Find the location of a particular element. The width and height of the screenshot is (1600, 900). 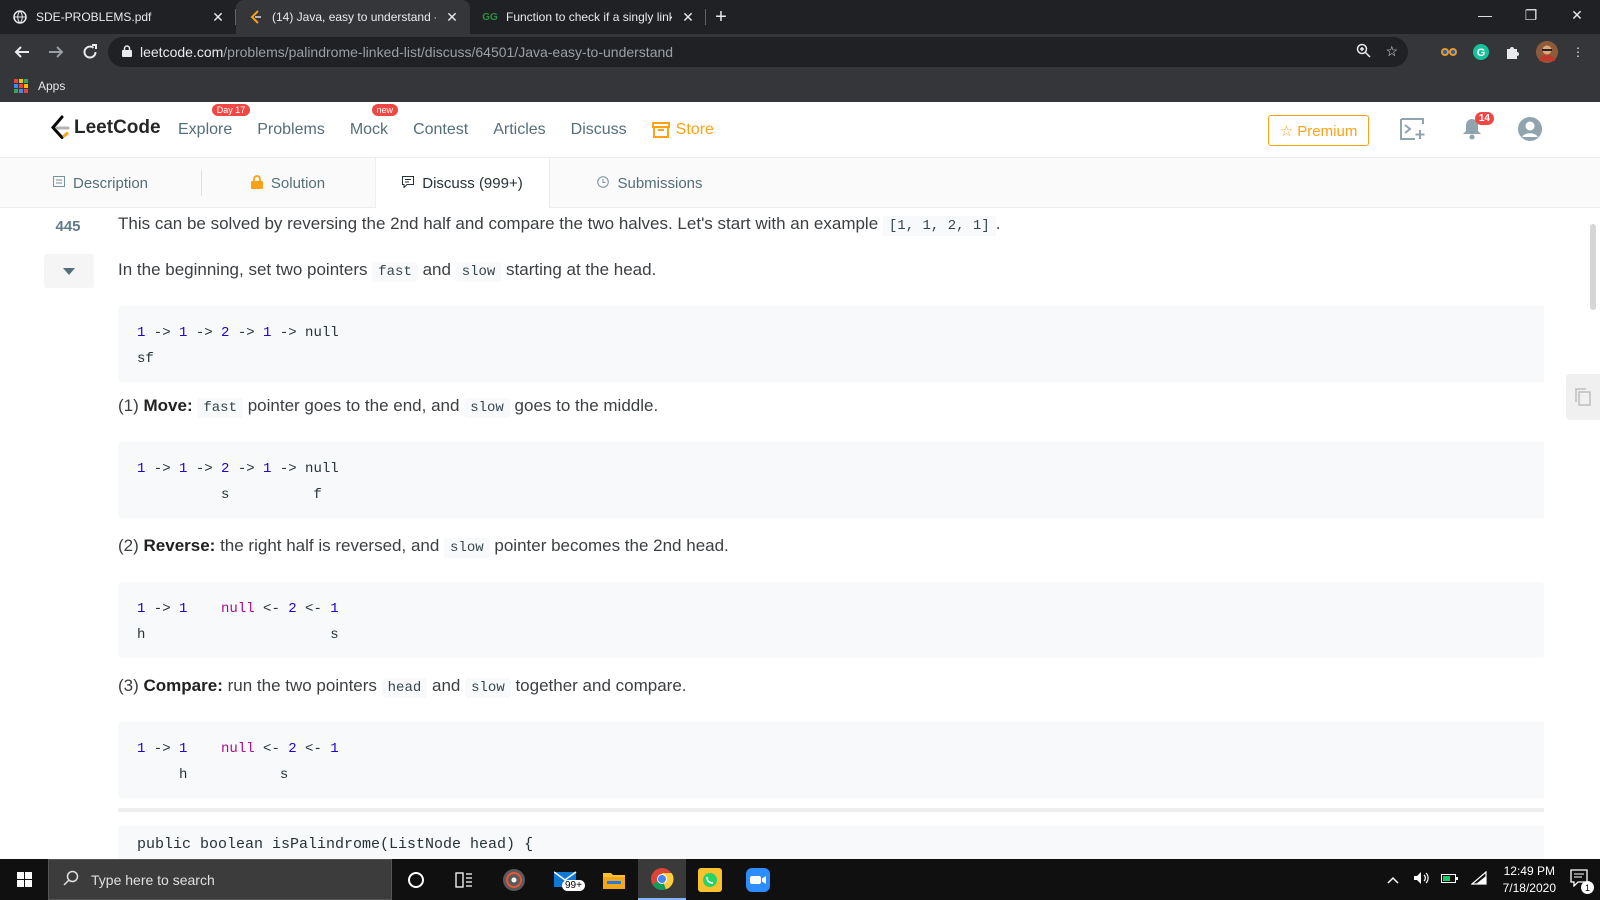

tab-label: Discuss (999+) is located at coordinates (472, 183).